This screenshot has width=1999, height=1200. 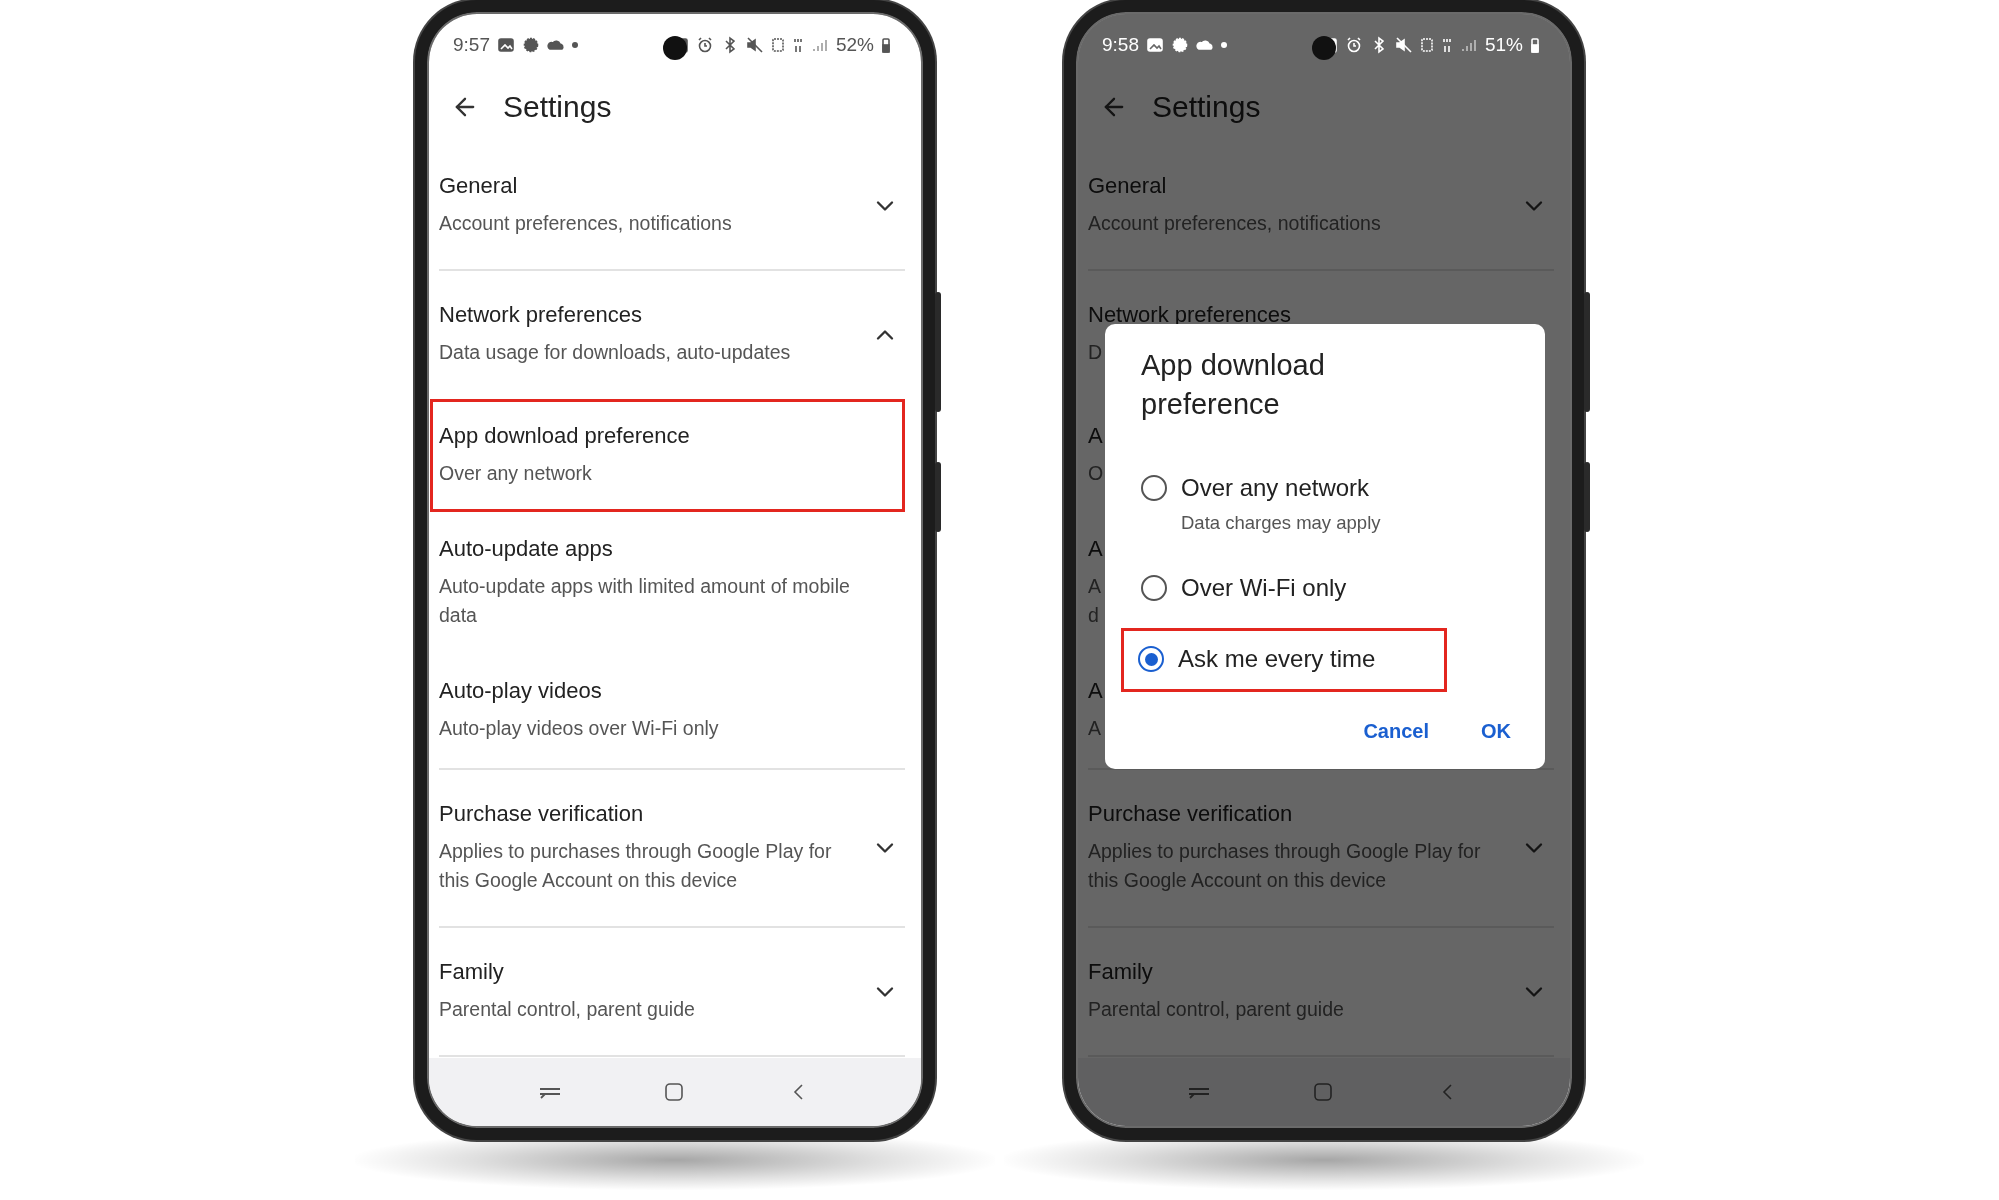 I want to click on setting-title: App download preference, so click(x=564, y=435).